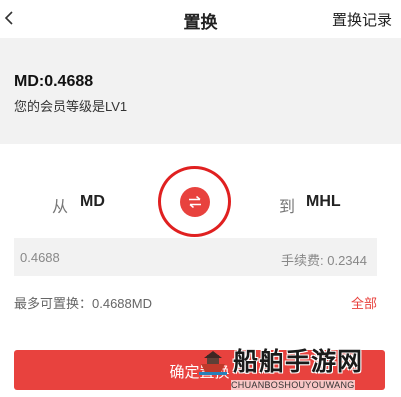  I want to click on watermark-subtext: CHUANBOSHOUYOUWANG, so click(293, 385).